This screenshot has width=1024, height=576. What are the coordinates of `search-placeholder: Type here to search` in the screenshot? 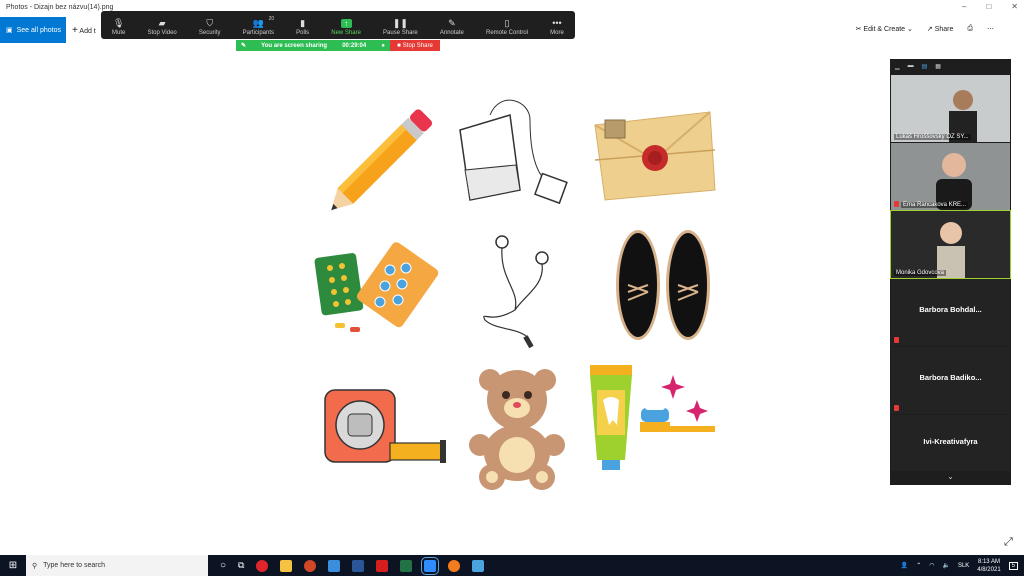 It's located at (74, 565).